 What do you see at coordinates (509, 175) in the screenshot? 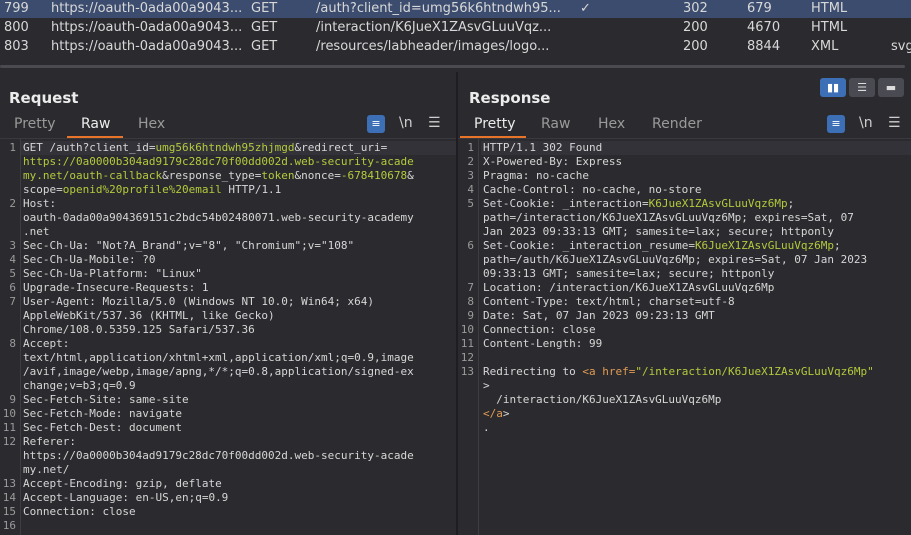
I see `code-token: Pragma:` at bounding box center [509, 175].